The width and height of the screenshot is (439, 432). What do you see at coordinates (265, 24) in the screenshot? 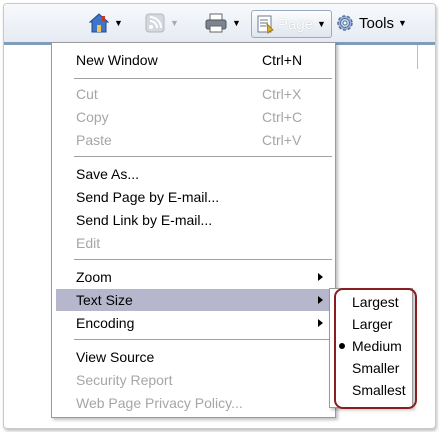
I see `page-icon` at bounding box center [265, 24].